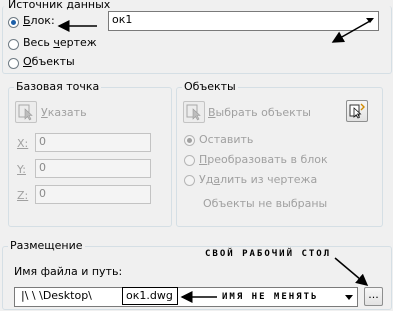 The width and height of the screenshot is (393, 311). I want to click on whole-label-pre: Весь, so click(38, 42).